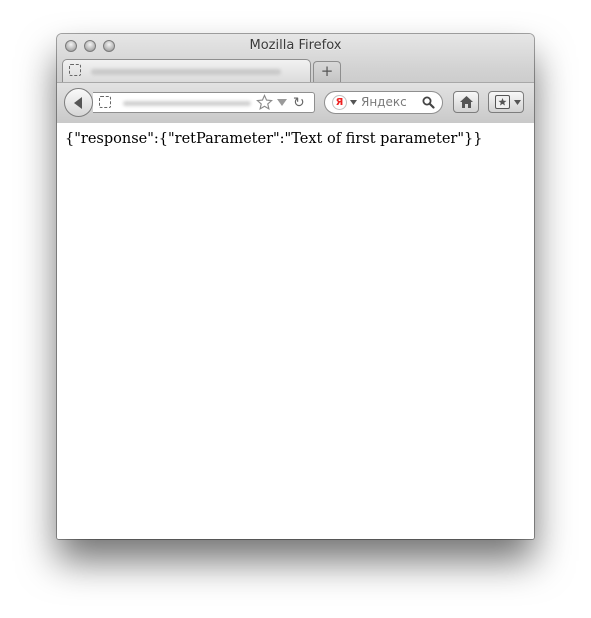  I want to click on reload-icon: ↻, so click(299, 103).